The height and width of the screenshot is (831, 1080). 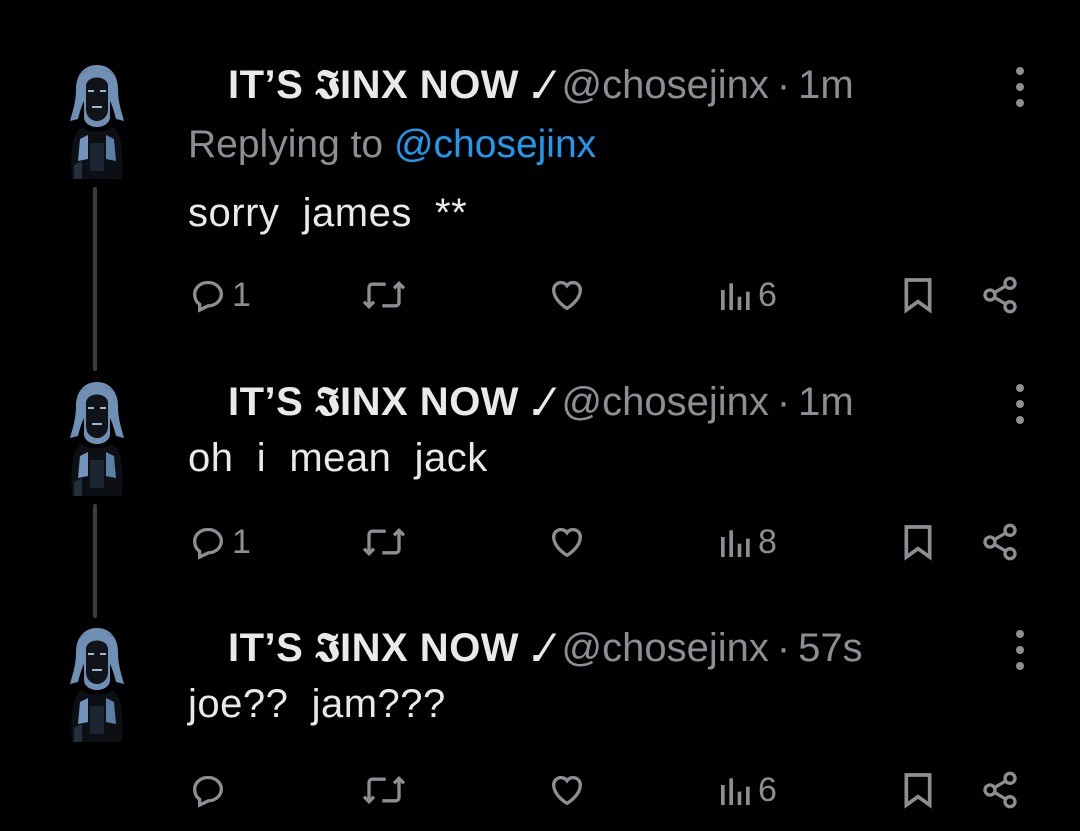 I want to click on action-bar: 6, so click(x=540, y=790).